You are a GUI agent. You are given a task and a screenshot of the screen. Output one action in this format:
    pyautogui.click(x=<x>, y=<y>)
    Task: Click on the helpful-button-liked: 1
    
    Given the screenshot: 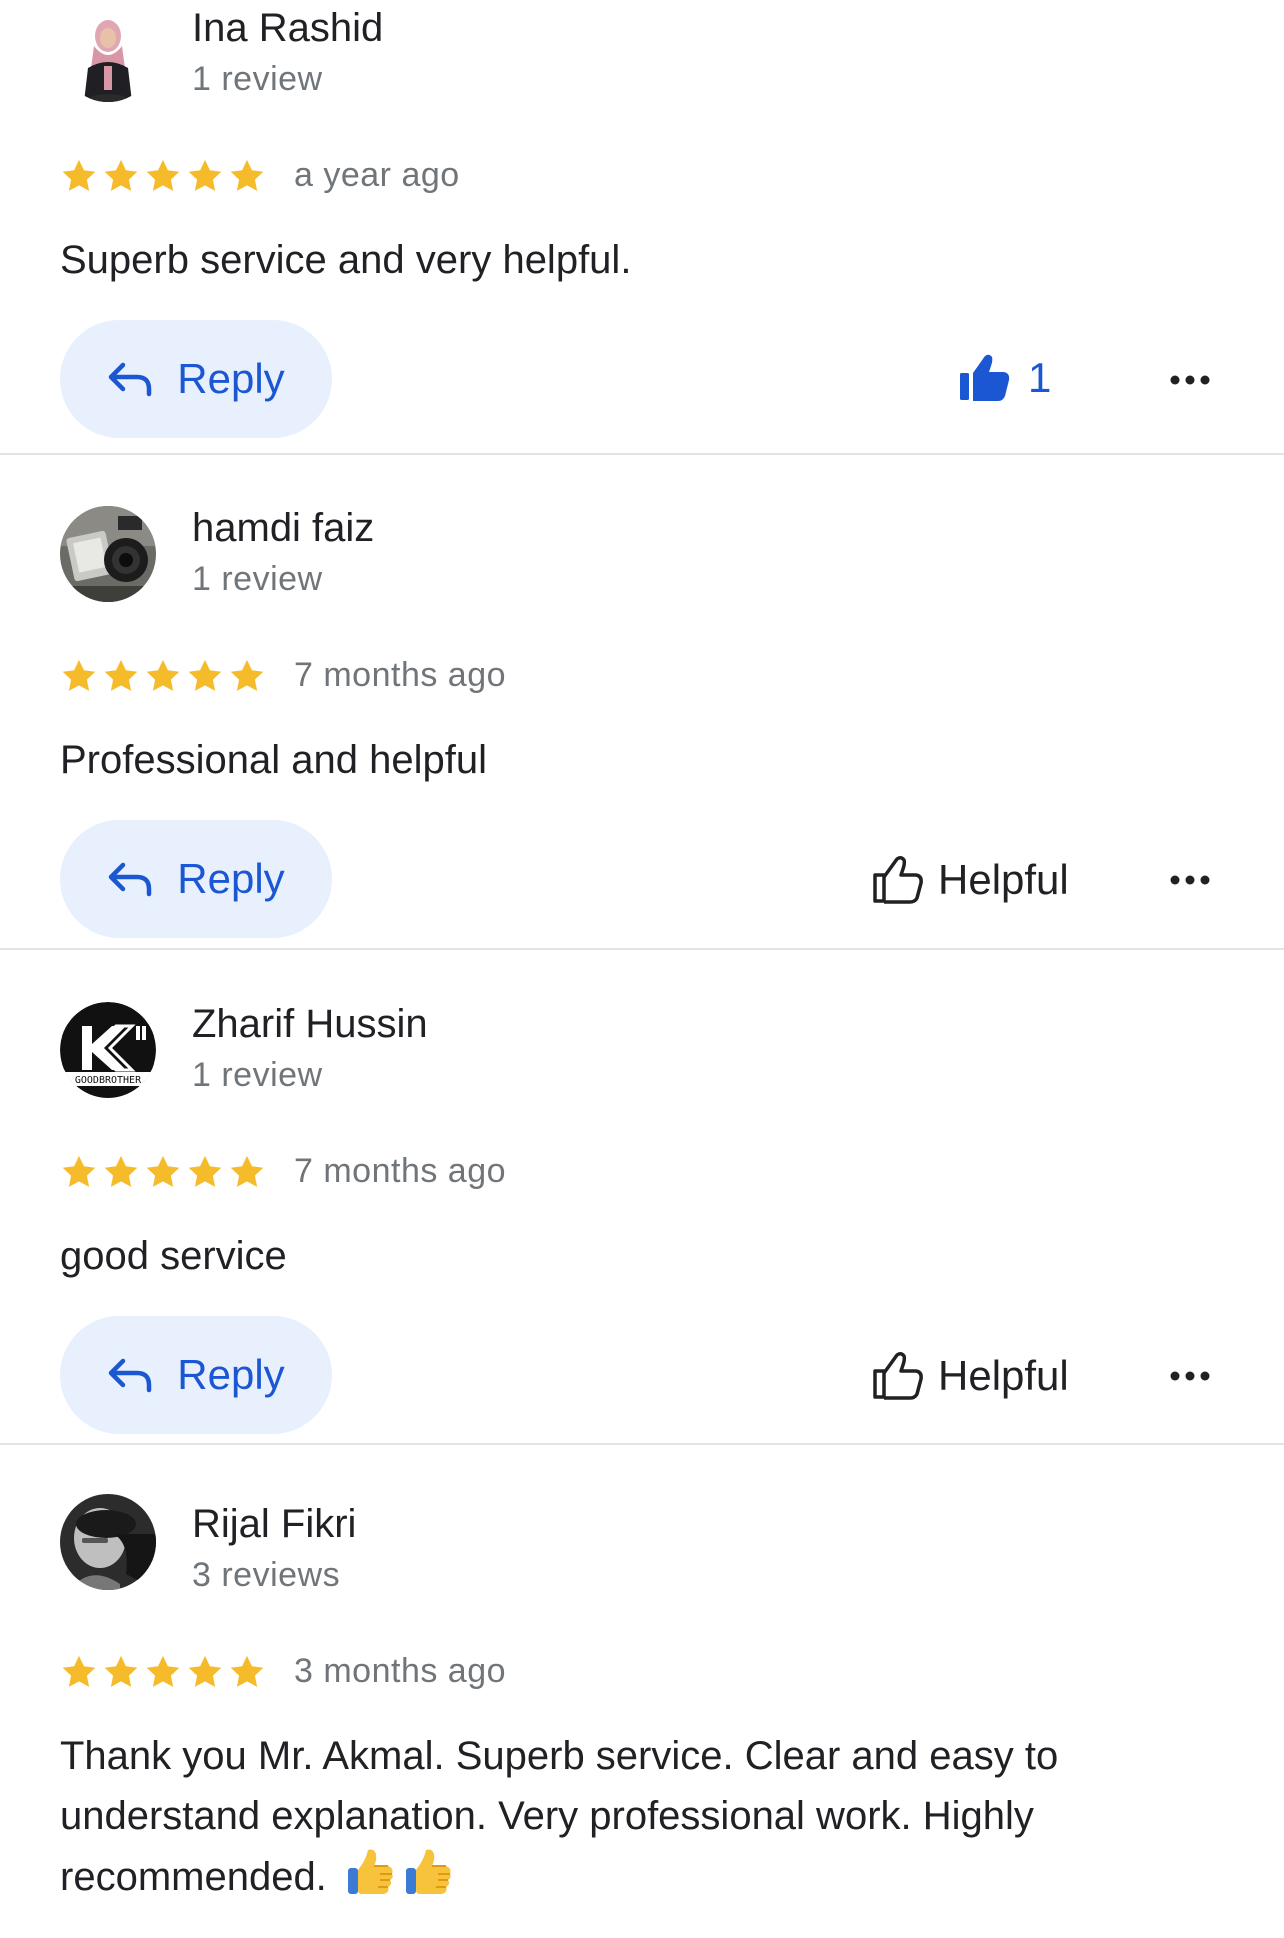 What is the action you would take?
    pyautogui.click(x=1004, y=378)
    